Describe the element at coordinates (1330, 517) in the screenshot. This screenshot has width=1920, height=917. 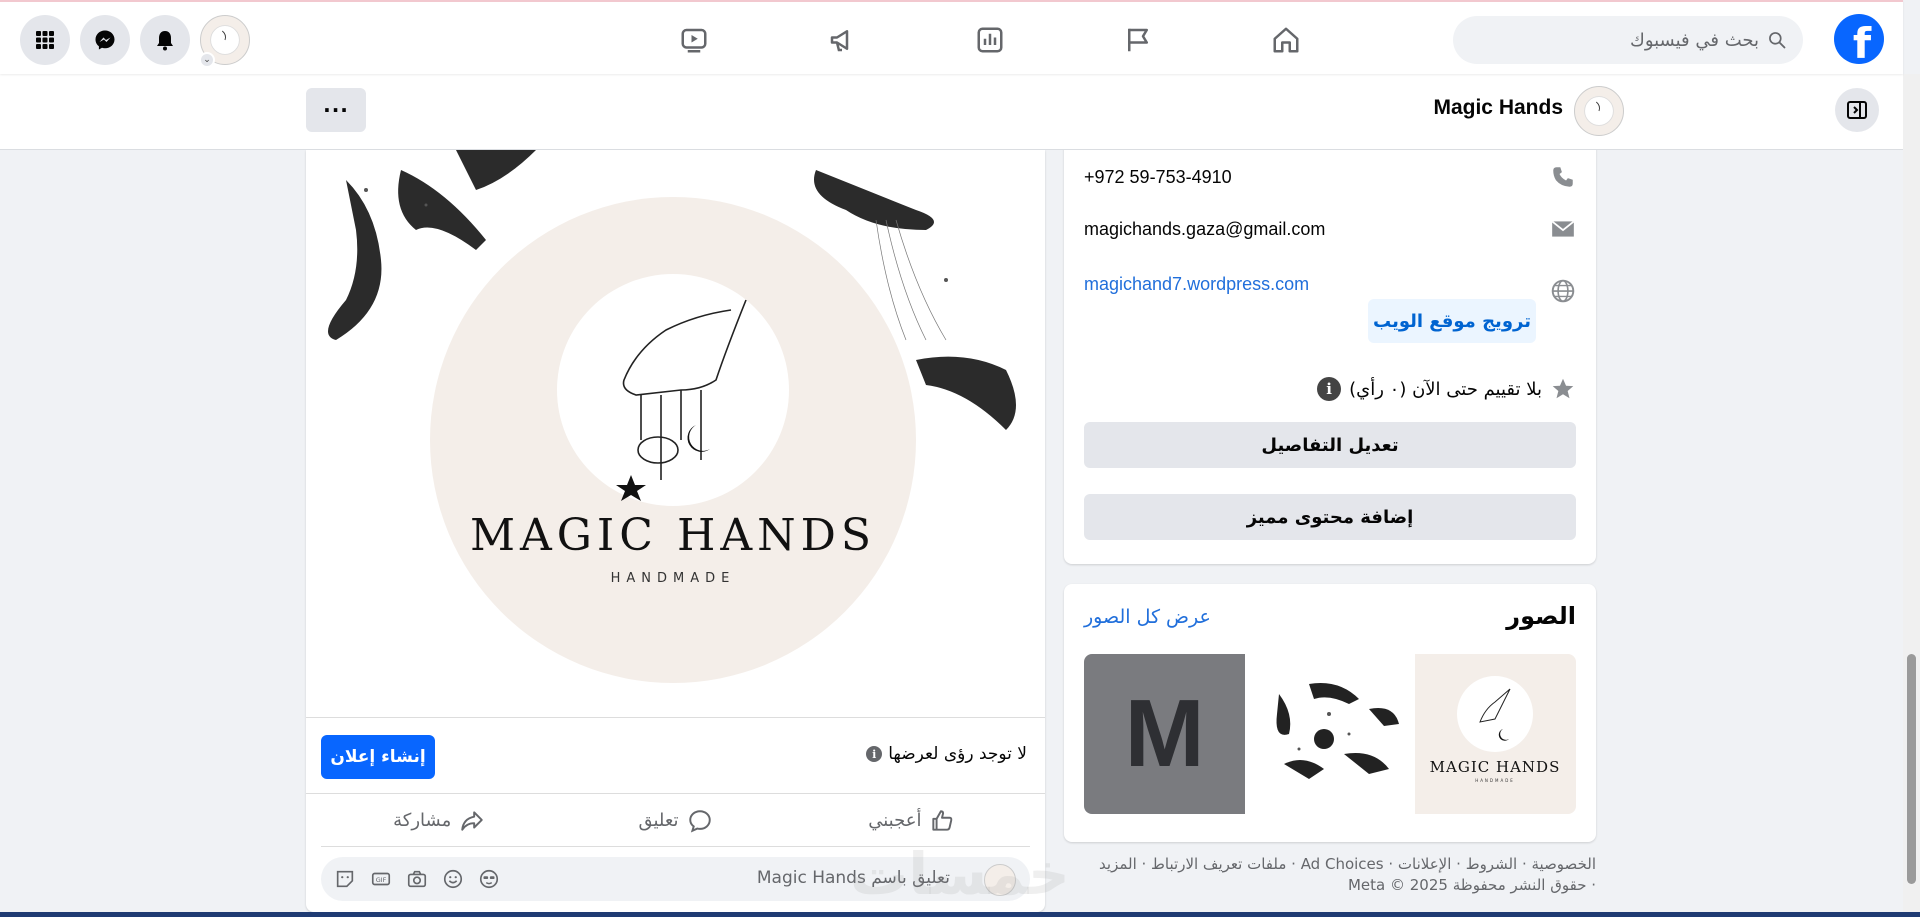
I see `add-featured-button: إضافة محتوى مميز` at that location.